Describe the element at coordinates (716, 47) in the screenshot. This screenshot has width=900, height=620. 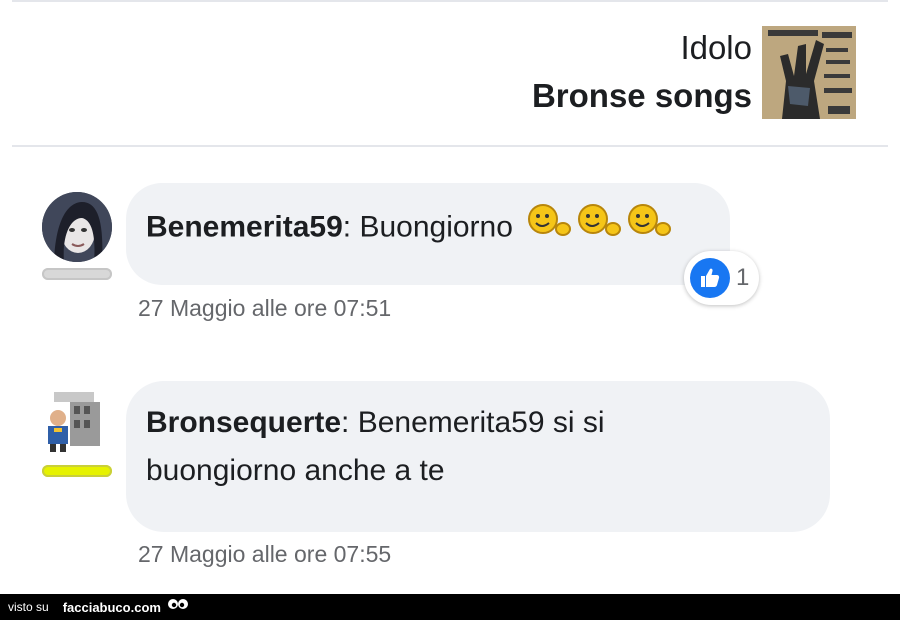
I see `post-subtitle: Idolo` at that location.